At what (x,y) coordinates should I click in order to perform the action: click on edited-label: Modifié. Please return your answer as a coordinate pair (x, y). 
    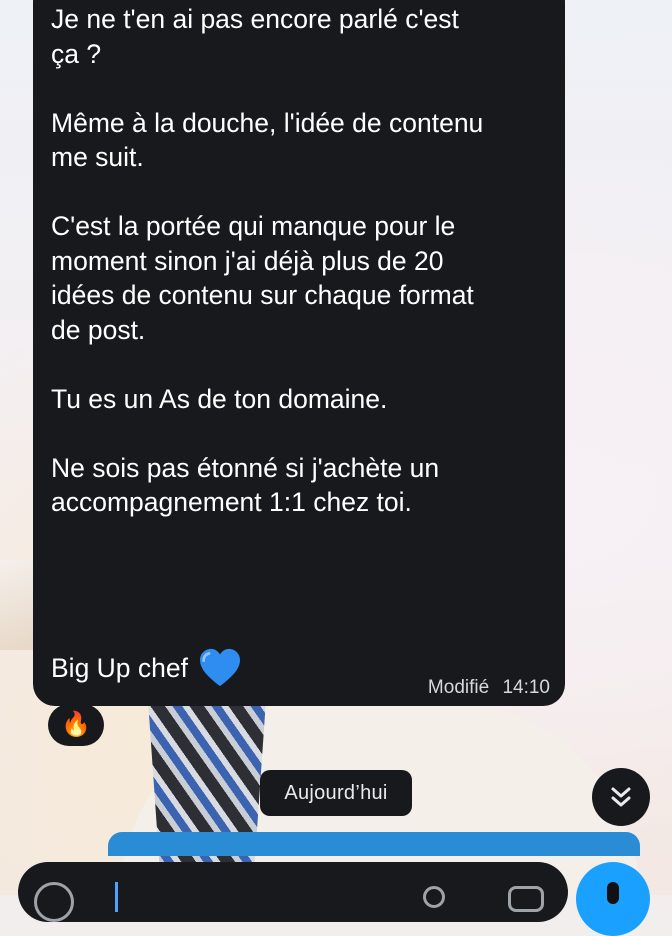
    Looking at the image, I should click on (458, 687).